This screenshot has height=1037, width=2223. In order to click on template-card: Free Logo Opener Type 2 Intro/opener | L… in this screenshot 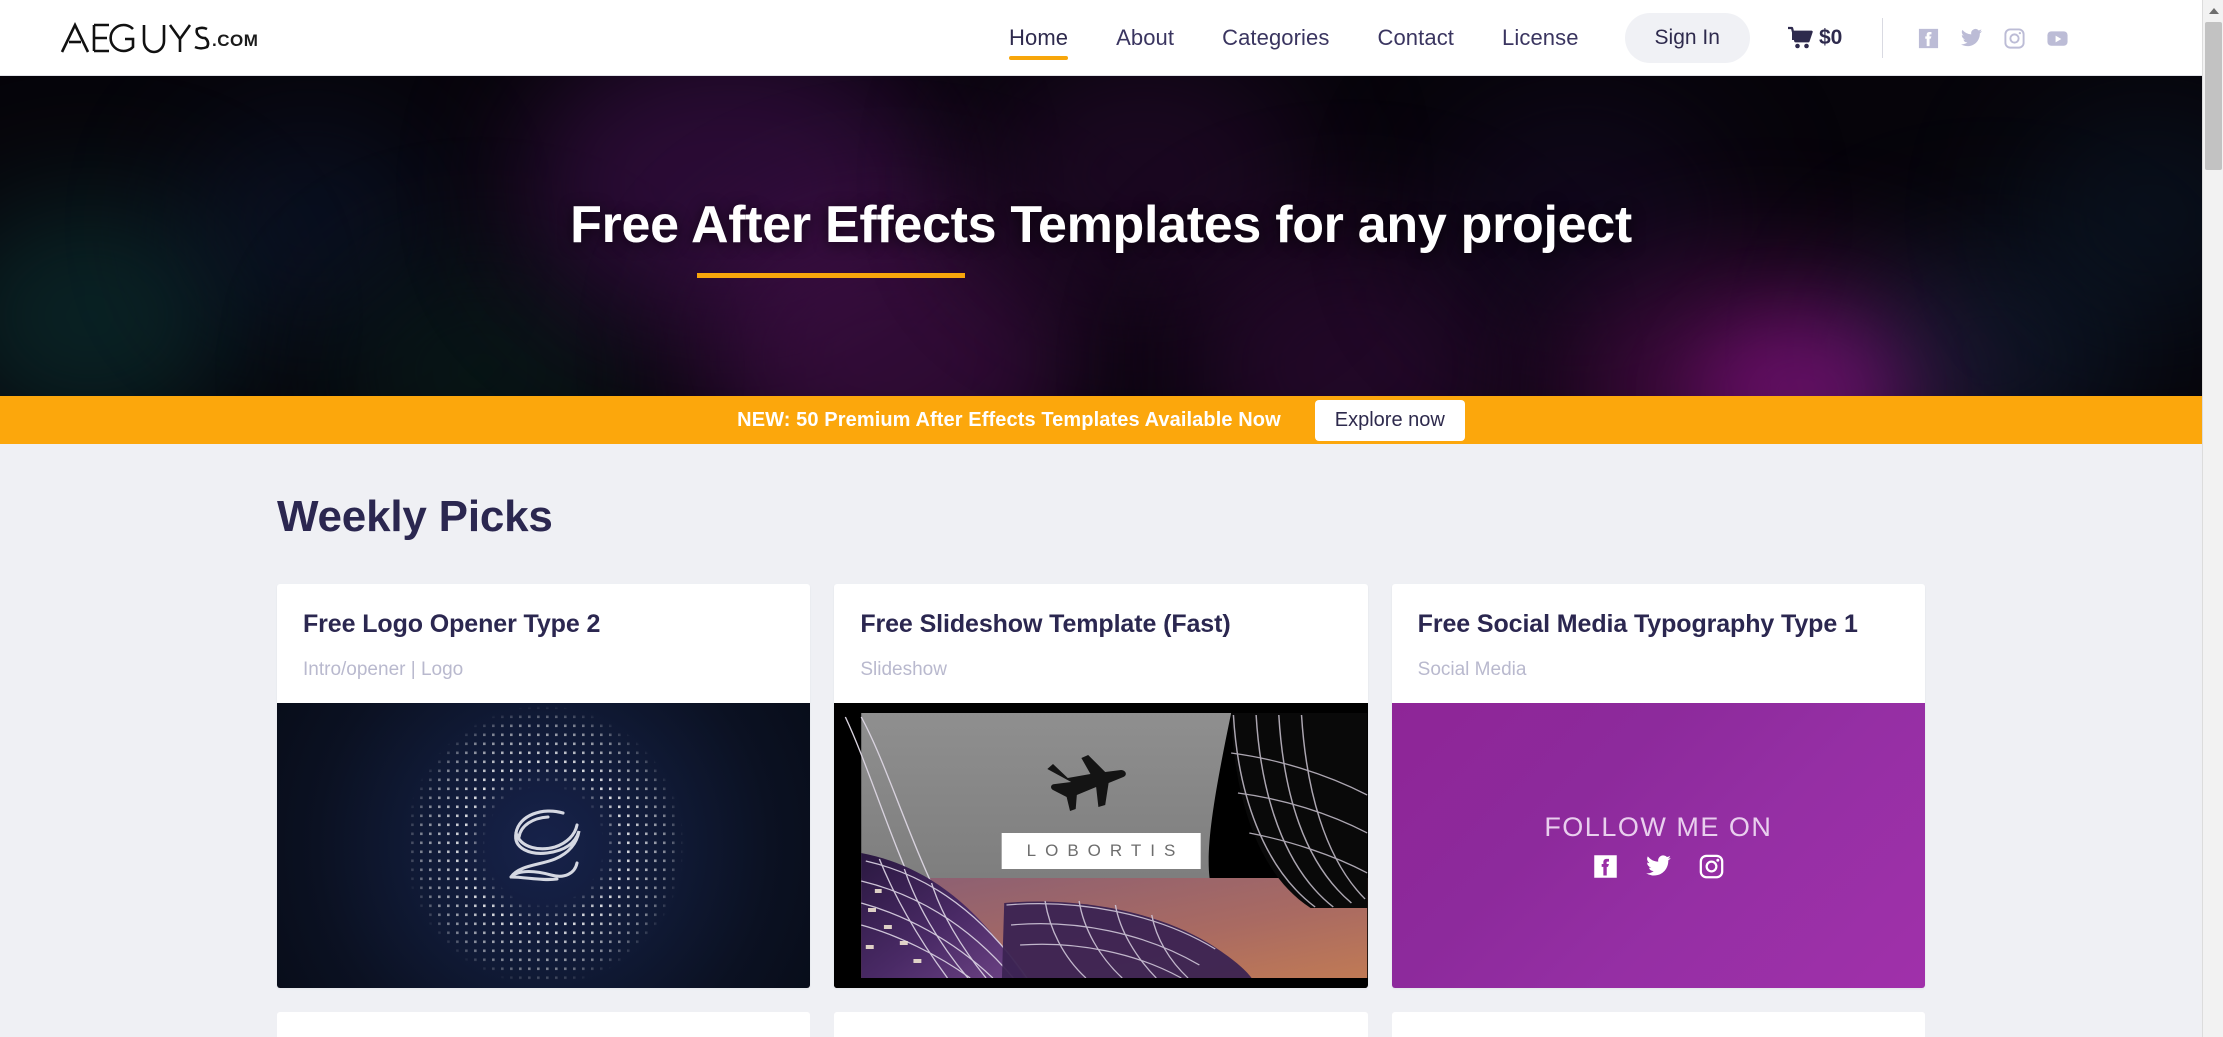, I will do `click(544, 786)`.